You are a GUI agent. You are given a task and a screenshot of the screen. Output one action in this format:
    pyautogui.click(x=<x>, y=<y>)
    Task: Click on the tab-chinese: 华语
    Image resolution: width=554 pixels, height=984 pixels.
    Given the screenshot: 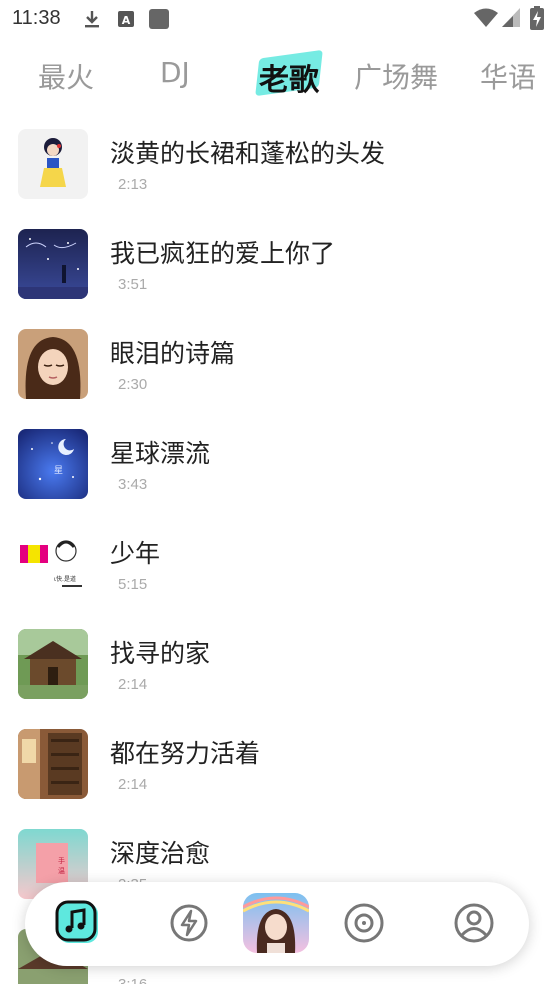 What is the action you would take?
    pyautogui.click(x=508, y=76)
    